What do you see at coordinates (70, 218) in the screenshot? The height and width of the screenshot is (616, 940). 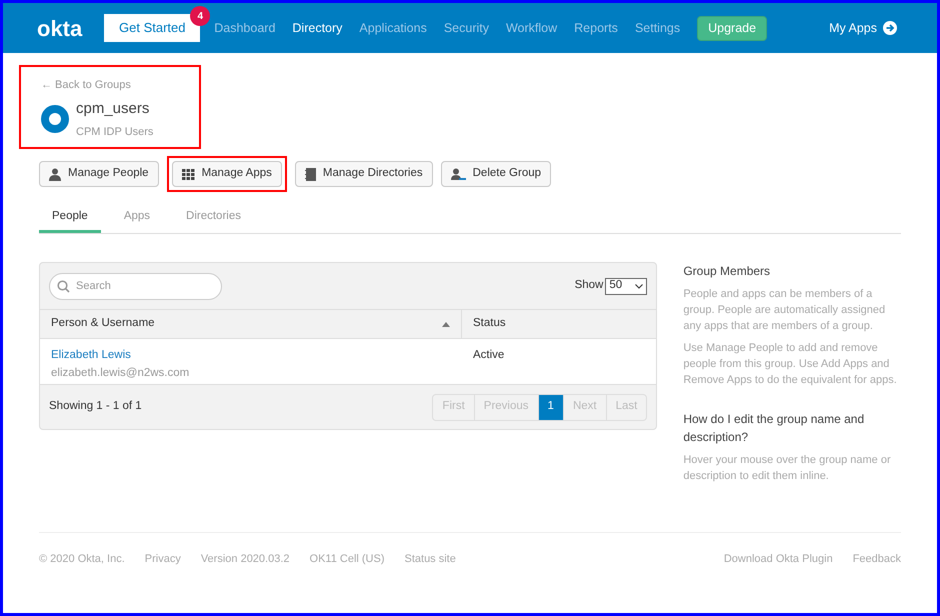 I see `tab: People` at bounding box center [70, 218].